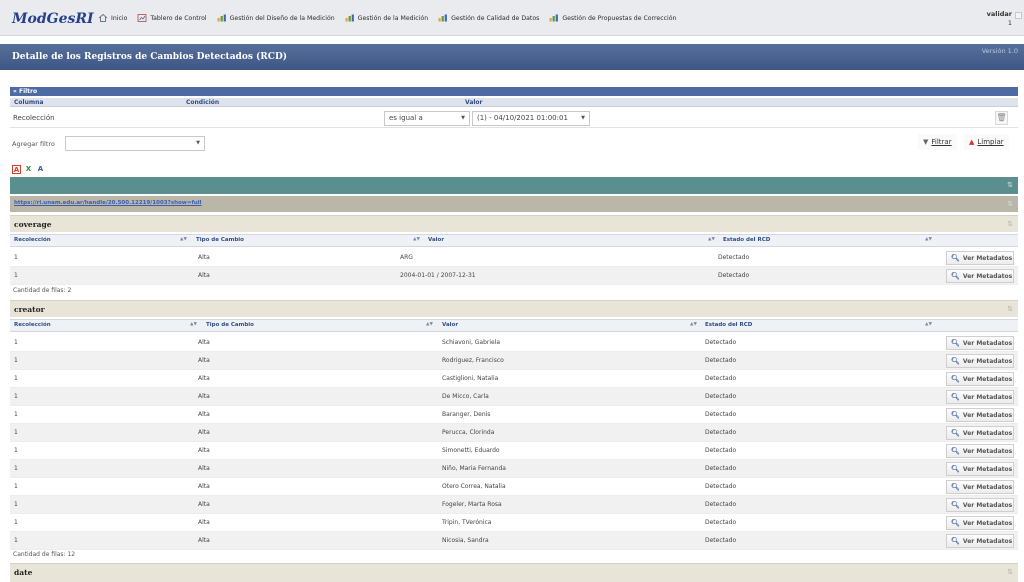 The height and width of the screenshot is (582, 1024). What do you see at coordinates (103, 18) in the screenshot?
I see `home-icon` at bounding box center [103, 18].